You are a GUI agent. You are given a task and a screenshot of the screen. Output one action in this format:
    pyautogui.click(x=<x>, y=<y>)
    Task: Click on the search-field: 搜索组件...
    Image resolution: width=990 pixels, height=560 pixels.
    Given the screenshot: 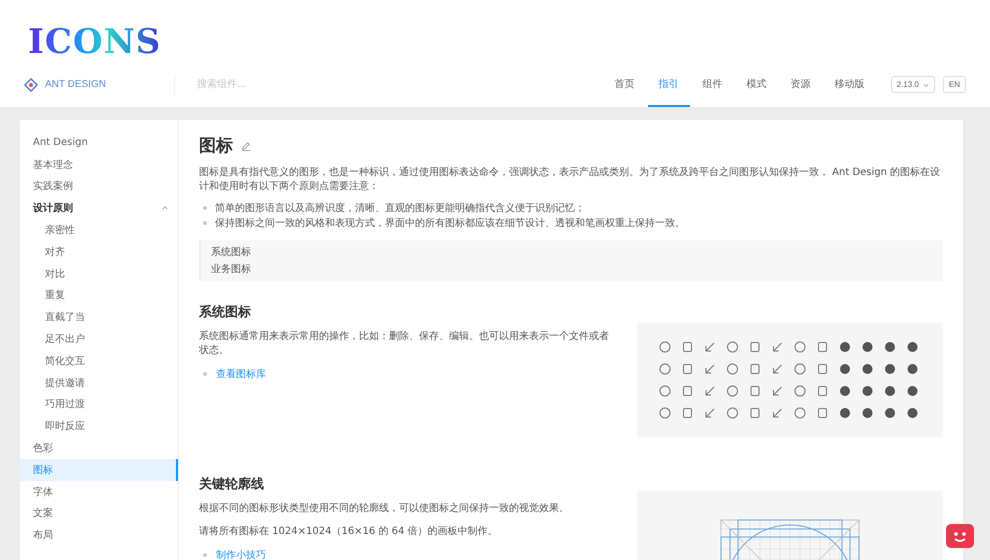 What is the action you would take?
    pyautogui.click(x=297, y=84)
    